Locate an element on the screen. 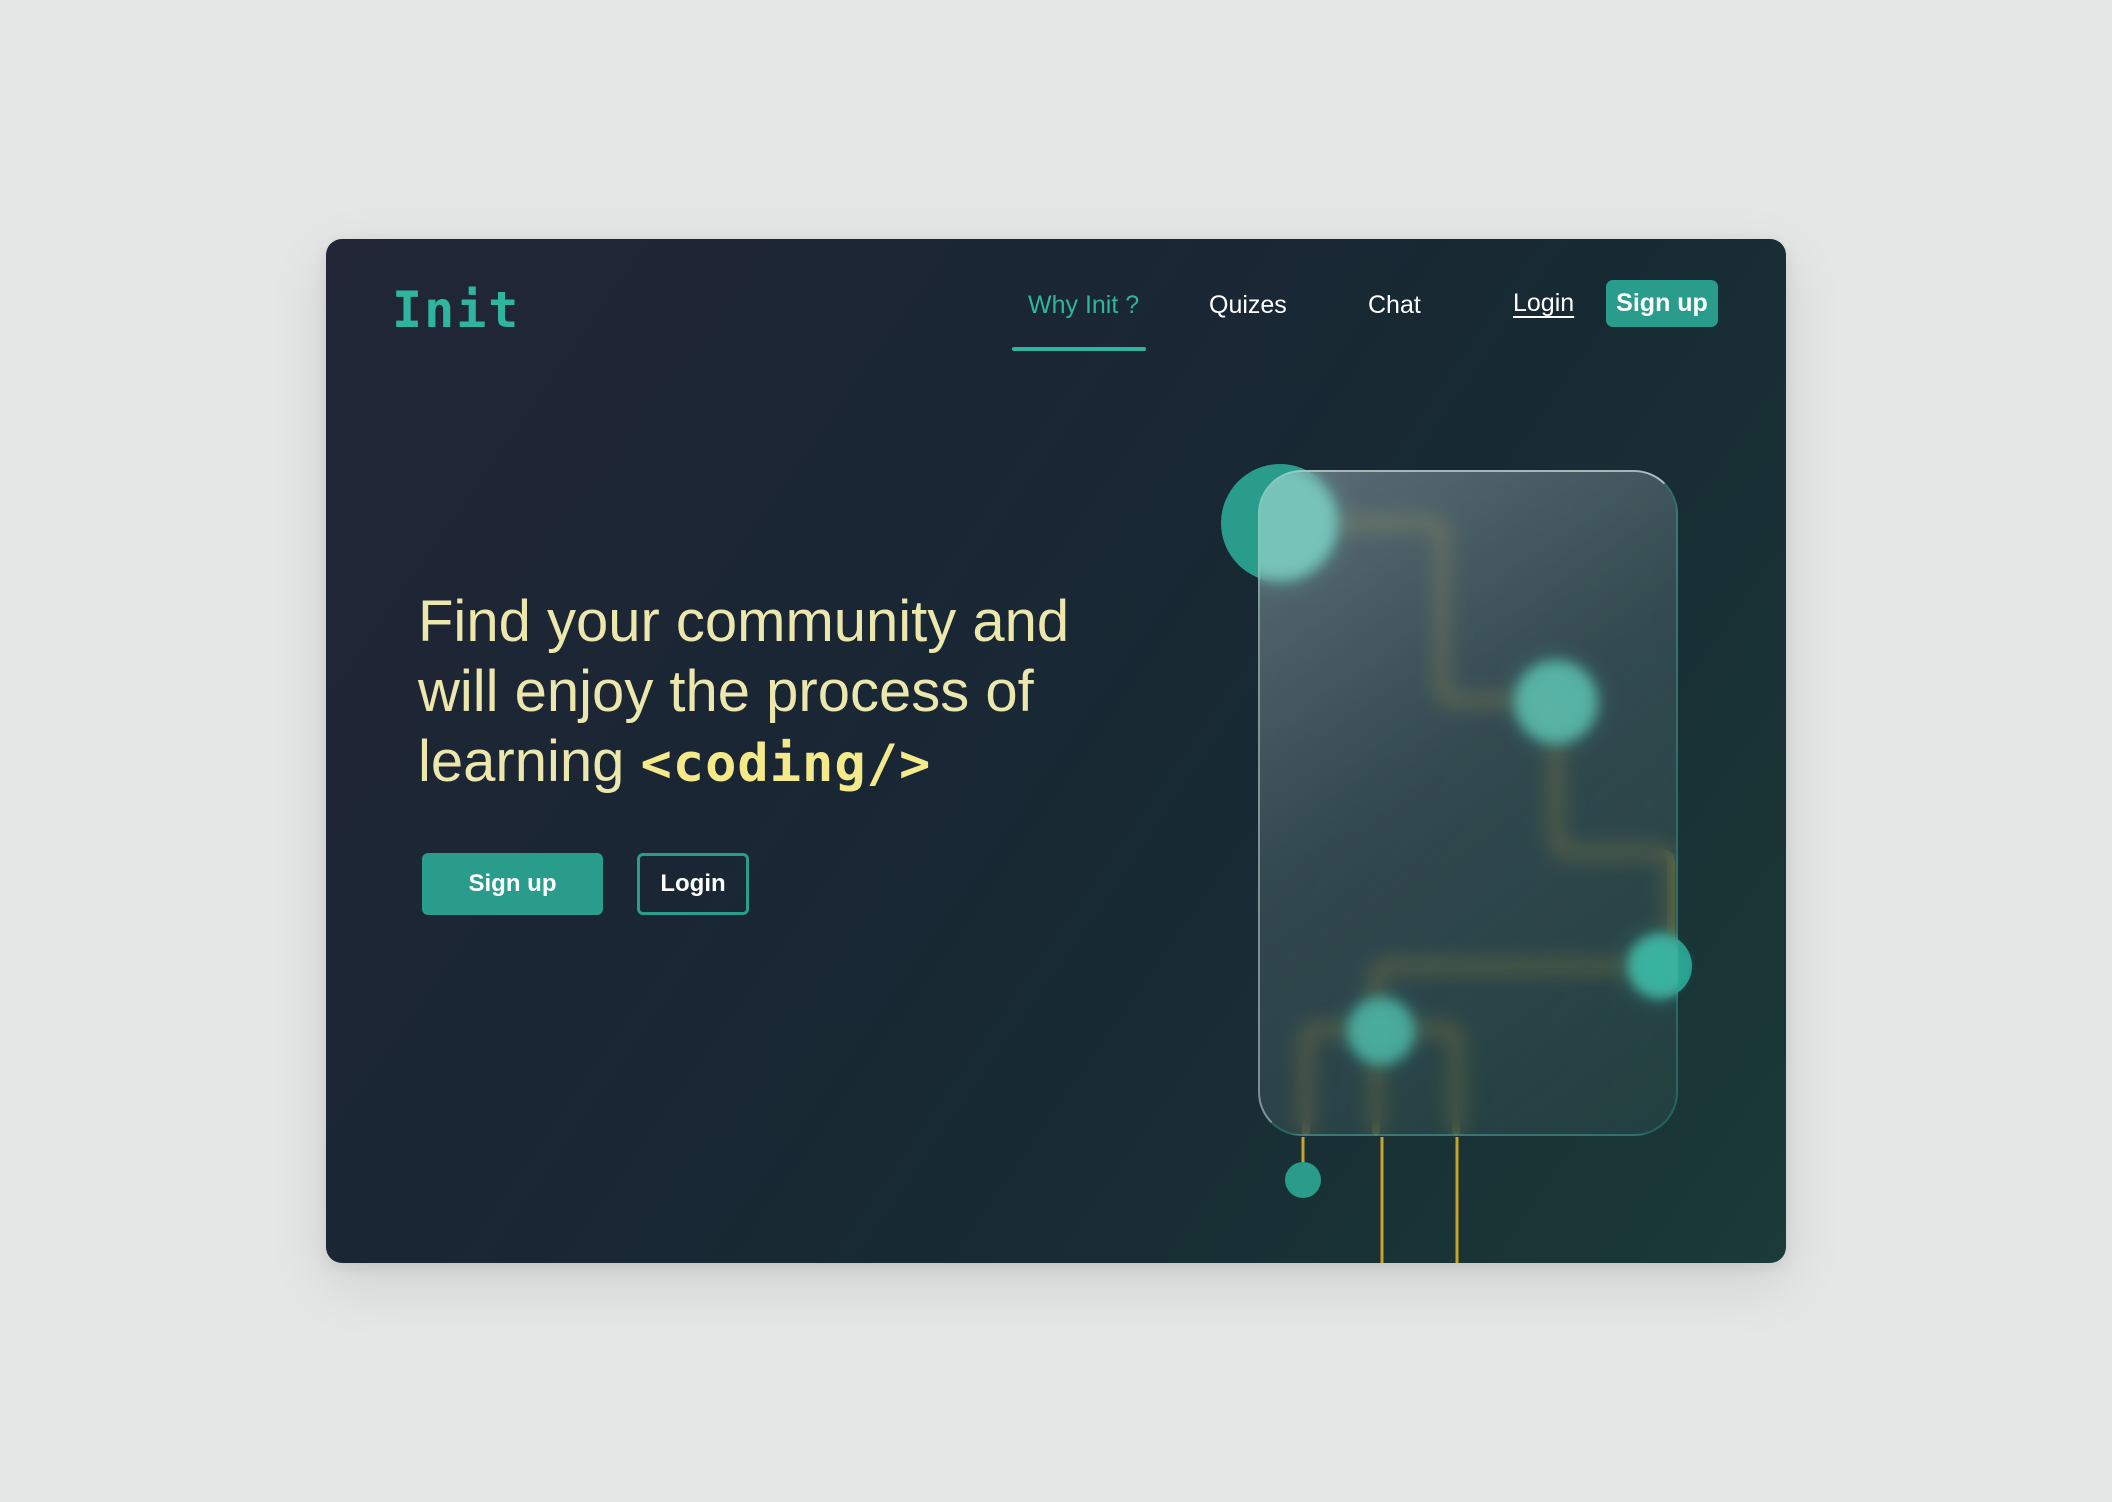  code-word: <coding/> is located at coordinates (786, 764).